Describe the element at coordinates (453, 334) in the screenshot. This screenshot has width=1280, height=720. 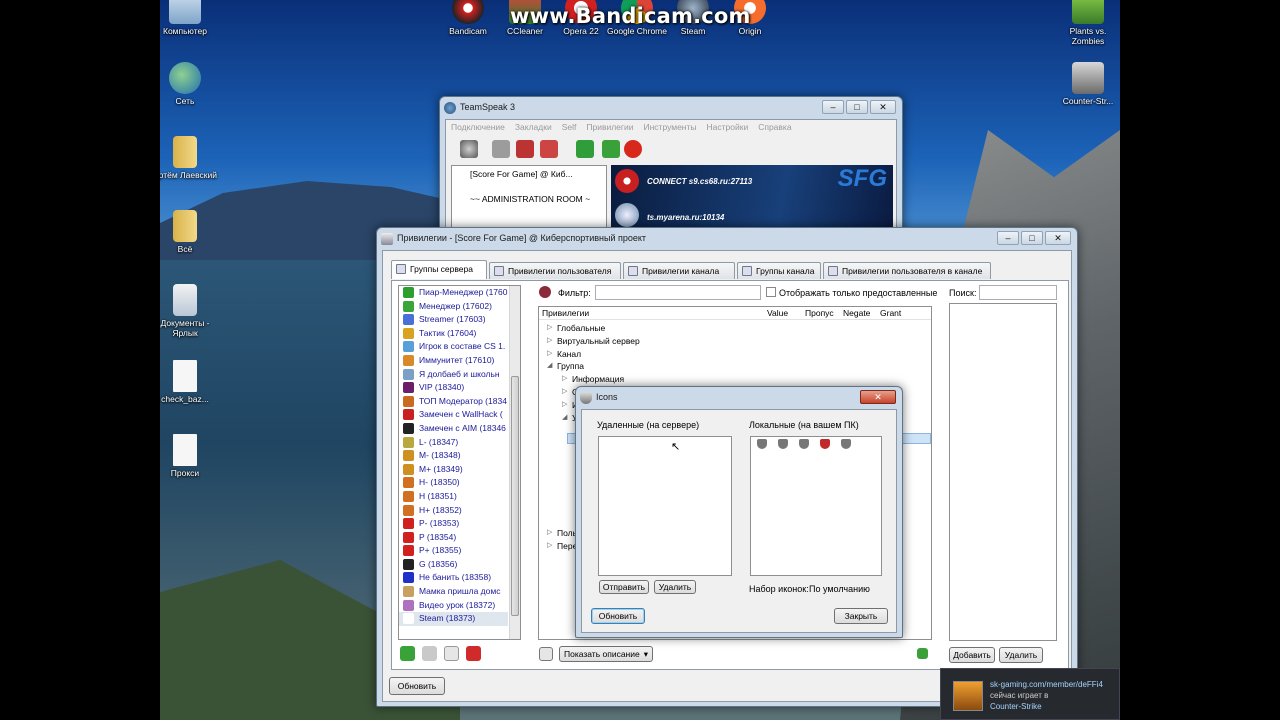
I see `group-item: Тактик (17604)` at that location.